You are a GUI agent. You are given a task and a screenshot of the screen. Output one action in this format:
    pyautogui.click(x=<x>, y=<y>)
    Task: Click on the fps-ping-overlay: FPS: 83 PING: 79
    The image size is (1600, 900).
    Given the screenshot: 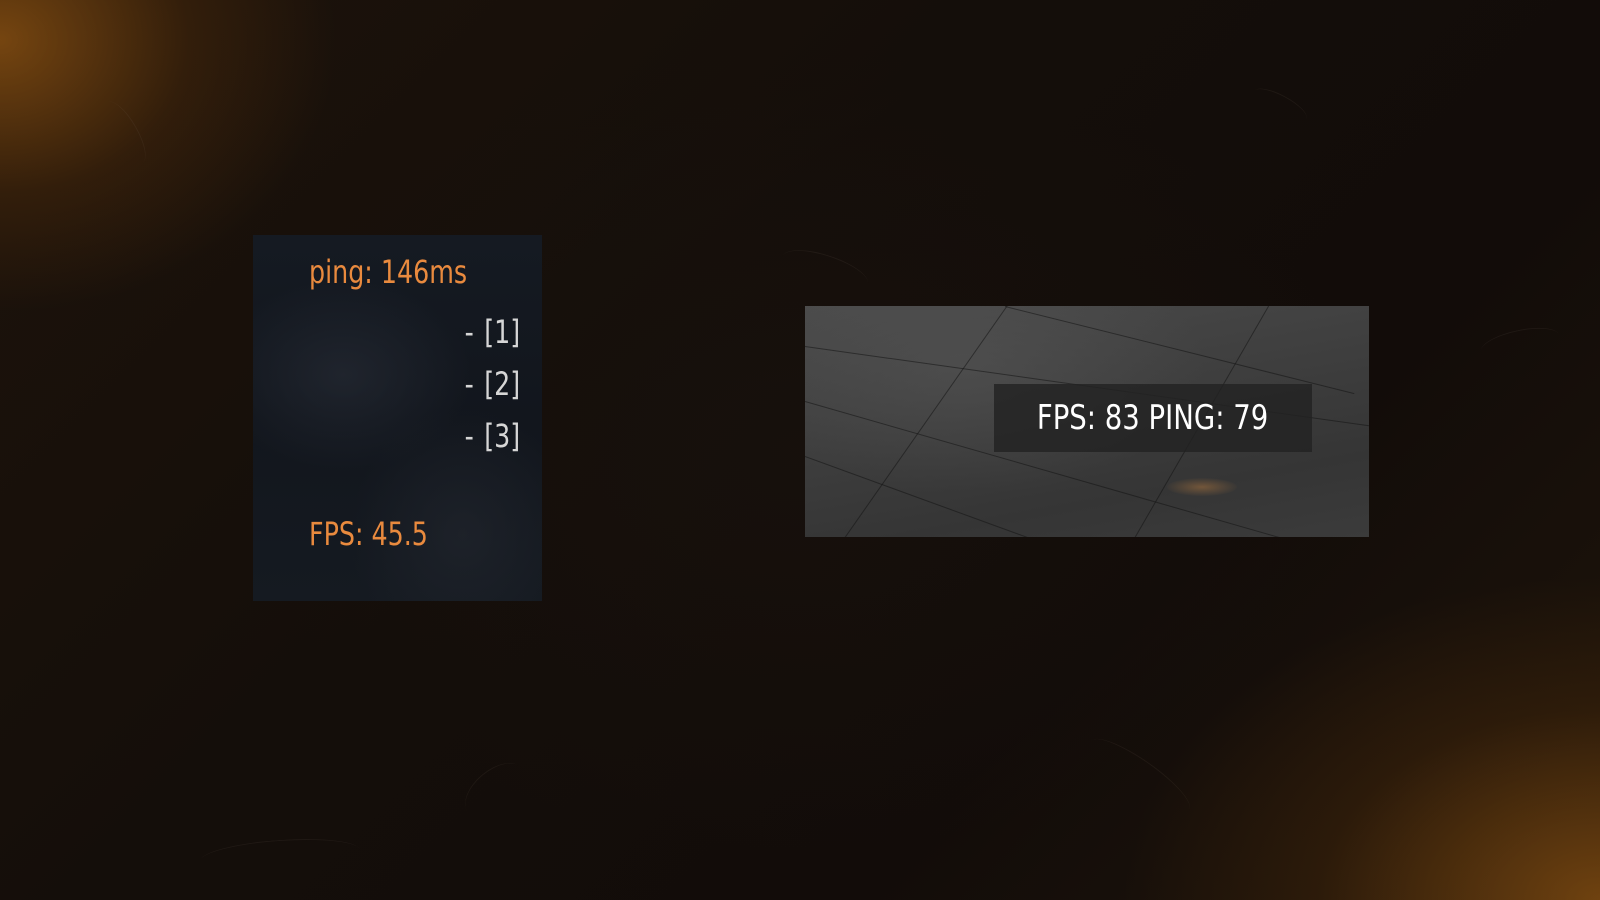 What is the action you would take?
    pyautogui.click(x=1153, y=418)
    